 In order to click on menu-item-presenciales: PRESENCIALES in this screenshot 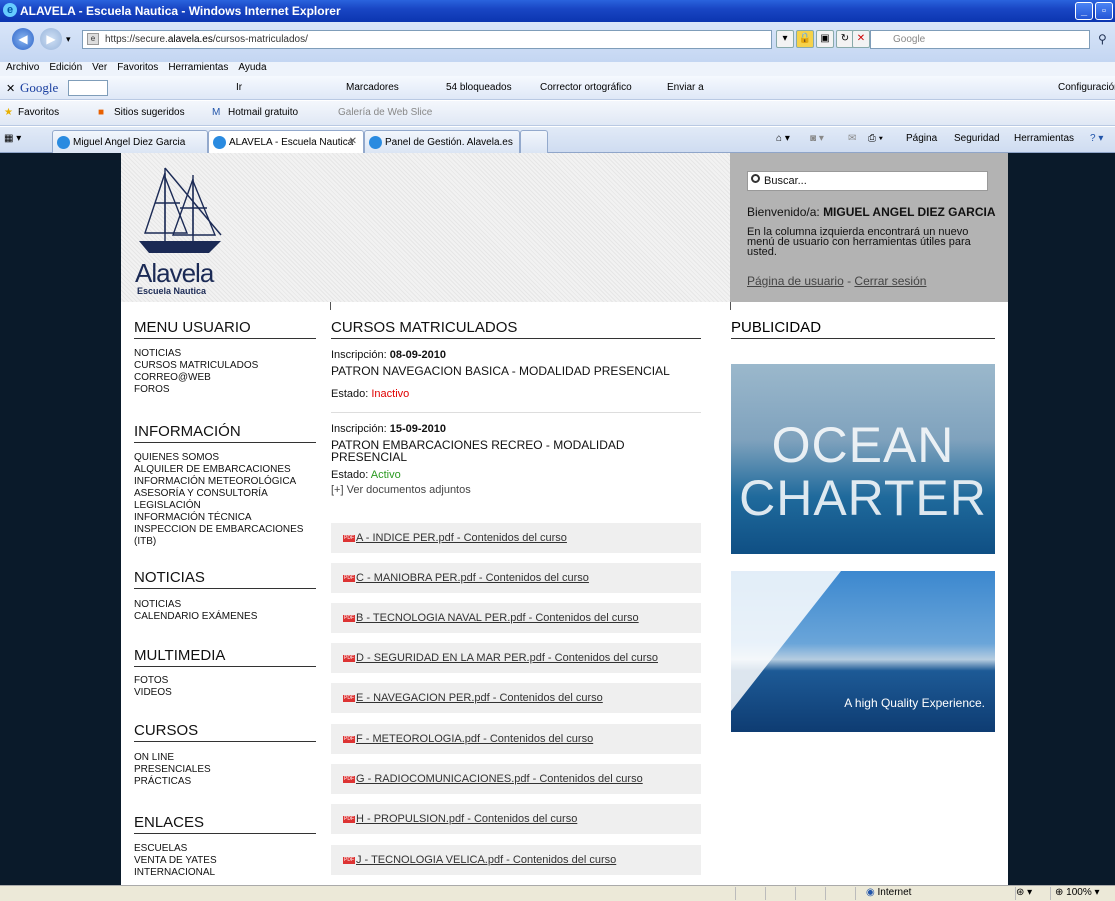, I will do `click(224, 770)`.